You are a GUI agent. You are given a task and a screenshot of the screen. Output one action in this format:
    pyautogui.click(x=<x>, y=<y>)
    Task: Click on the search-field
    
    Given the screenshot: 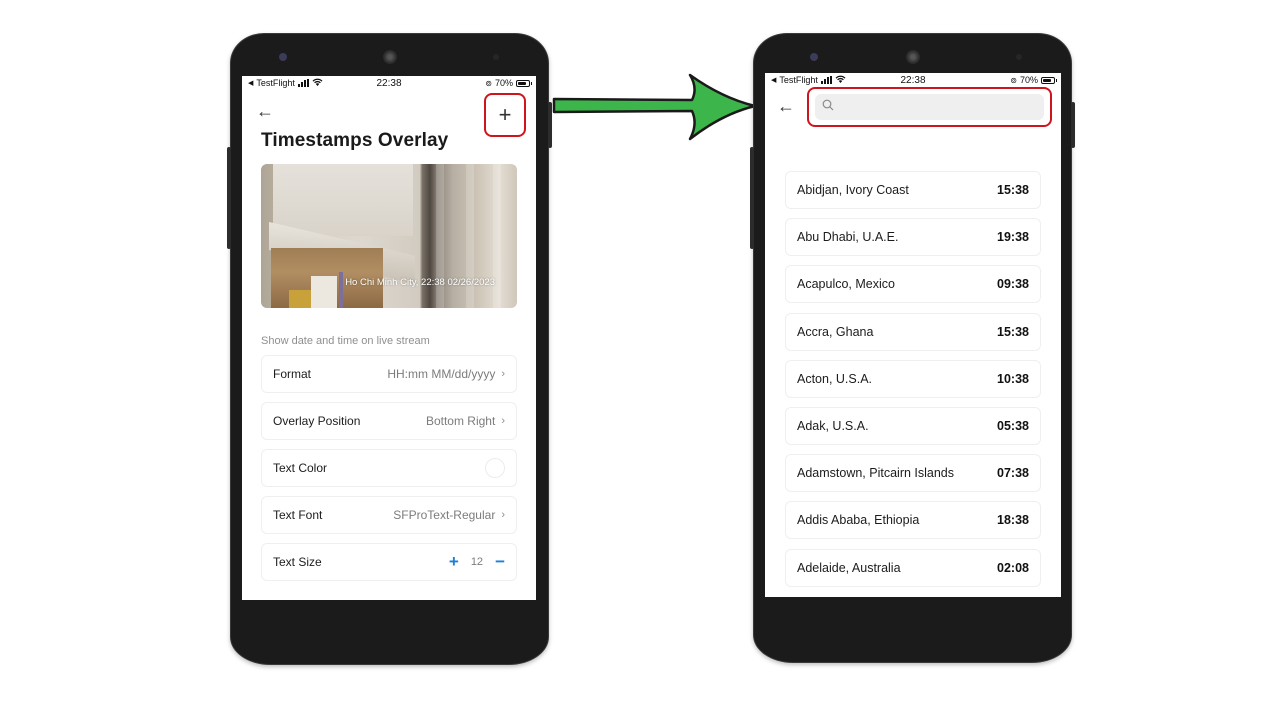 What is the action you would take?
    pyautogui.click(x=929, y=107)
    